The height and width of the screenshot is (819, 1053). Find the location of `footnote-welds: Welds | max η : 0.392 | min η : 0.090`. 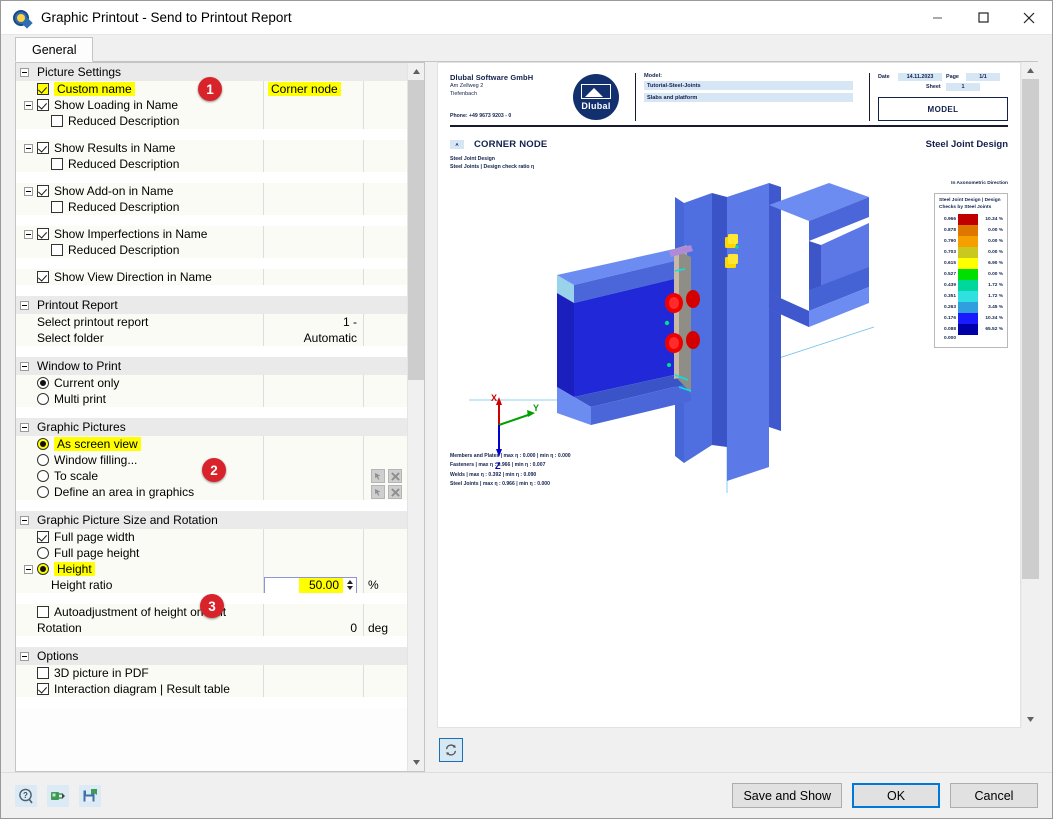

footnote-welds: Welds | max η : 0.392 | min η : 0.090 is located at coordinates (493, 474).